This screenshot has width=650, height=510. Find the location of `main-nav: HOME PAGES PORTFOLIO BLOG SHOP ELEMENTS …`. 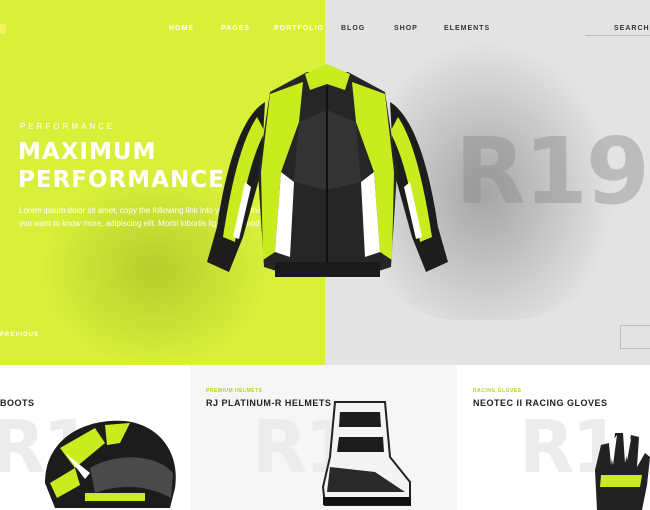

main-nav: HOME PAGES PORTFOLIO BLOG SHOP ELEMENTS … is located at coordinates (325, 32).